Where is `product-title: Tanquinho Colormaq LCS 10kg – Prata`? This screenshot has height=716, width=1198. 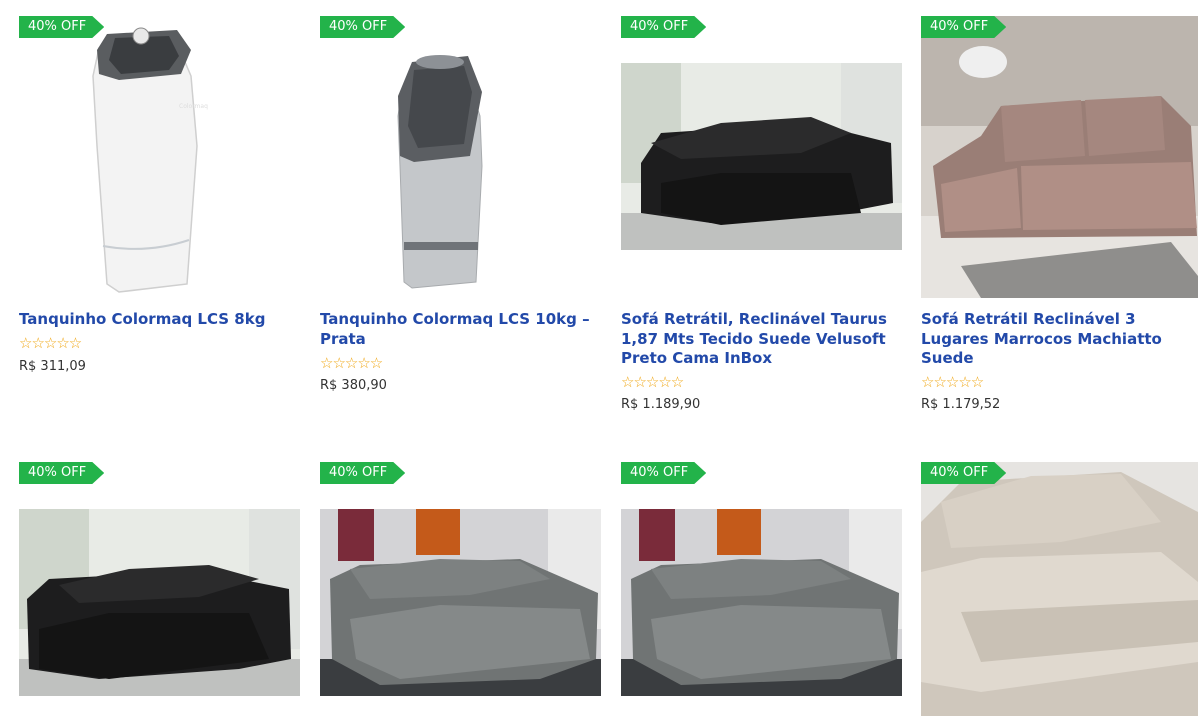
product-title: Tanquinho Colormaq LCS 10kg – Prata is located at coordinates (460, 329).